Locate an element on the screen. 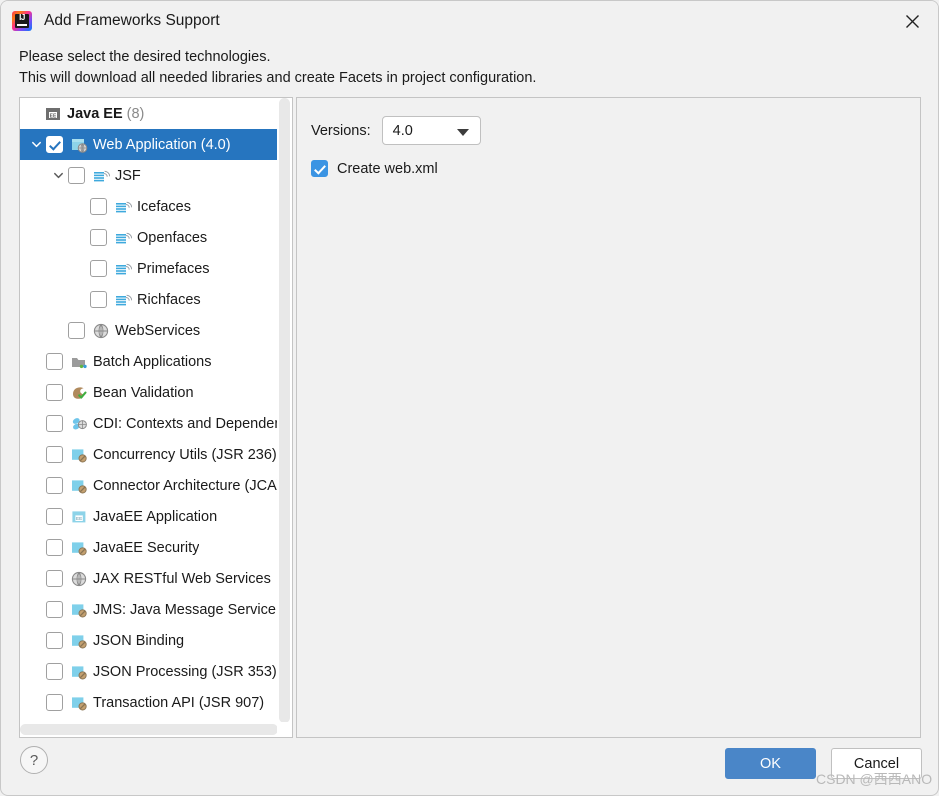  tree-row: Web Application (4.0) is located at coordinates (149, 144).